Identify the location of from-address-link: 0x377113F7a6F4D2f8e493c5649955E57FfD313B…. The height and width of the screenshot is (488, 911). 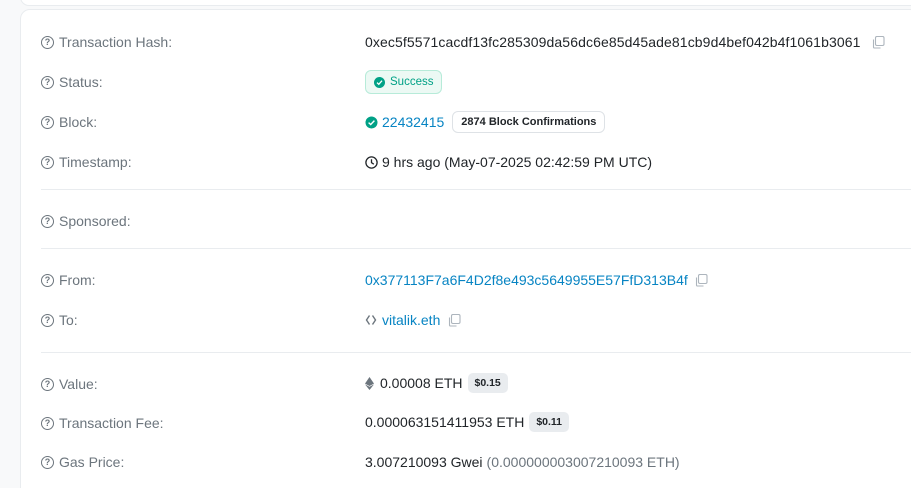
(526, 280).